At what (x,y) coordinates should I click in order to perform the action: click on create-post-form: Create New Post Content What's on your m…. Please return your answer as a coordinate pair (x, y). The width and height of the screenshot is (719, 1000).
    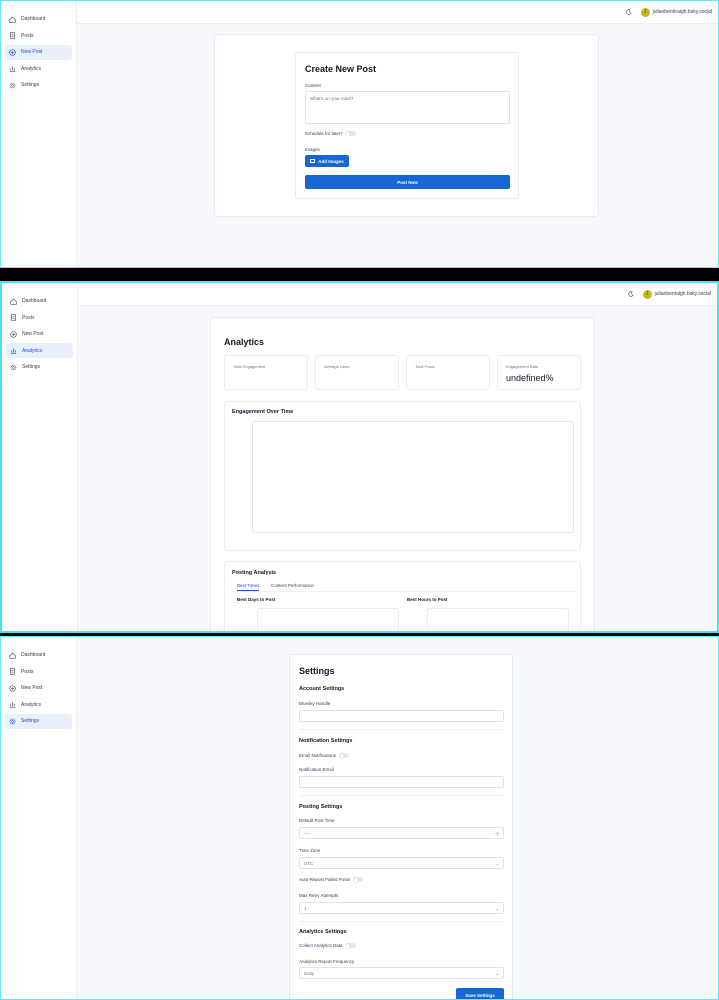
    Looking at the image, I should click on (407, 125).